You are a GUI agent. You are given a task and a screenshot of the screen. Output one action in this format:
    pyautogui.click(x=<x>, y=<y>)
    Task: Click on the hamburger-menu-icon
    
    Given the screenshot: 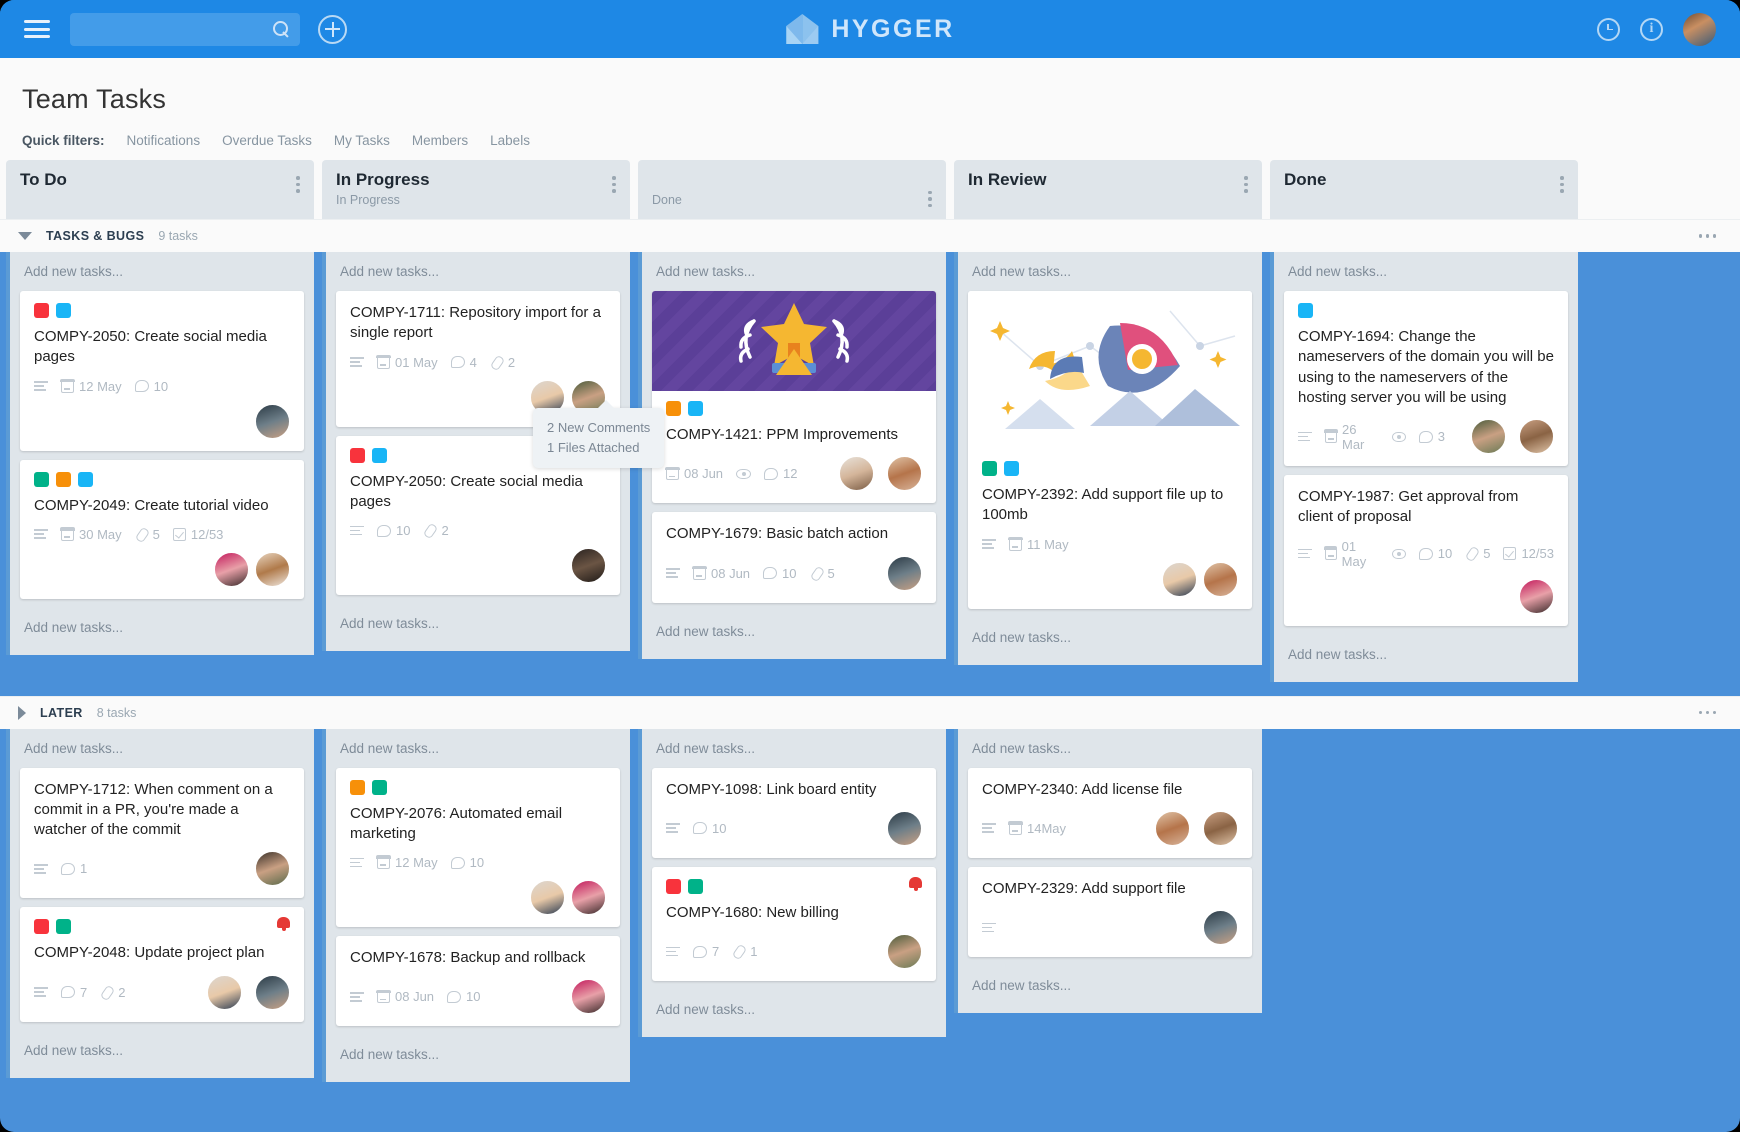 What is the action you would take?
    pyautogui.click(x=37, y=29)
    